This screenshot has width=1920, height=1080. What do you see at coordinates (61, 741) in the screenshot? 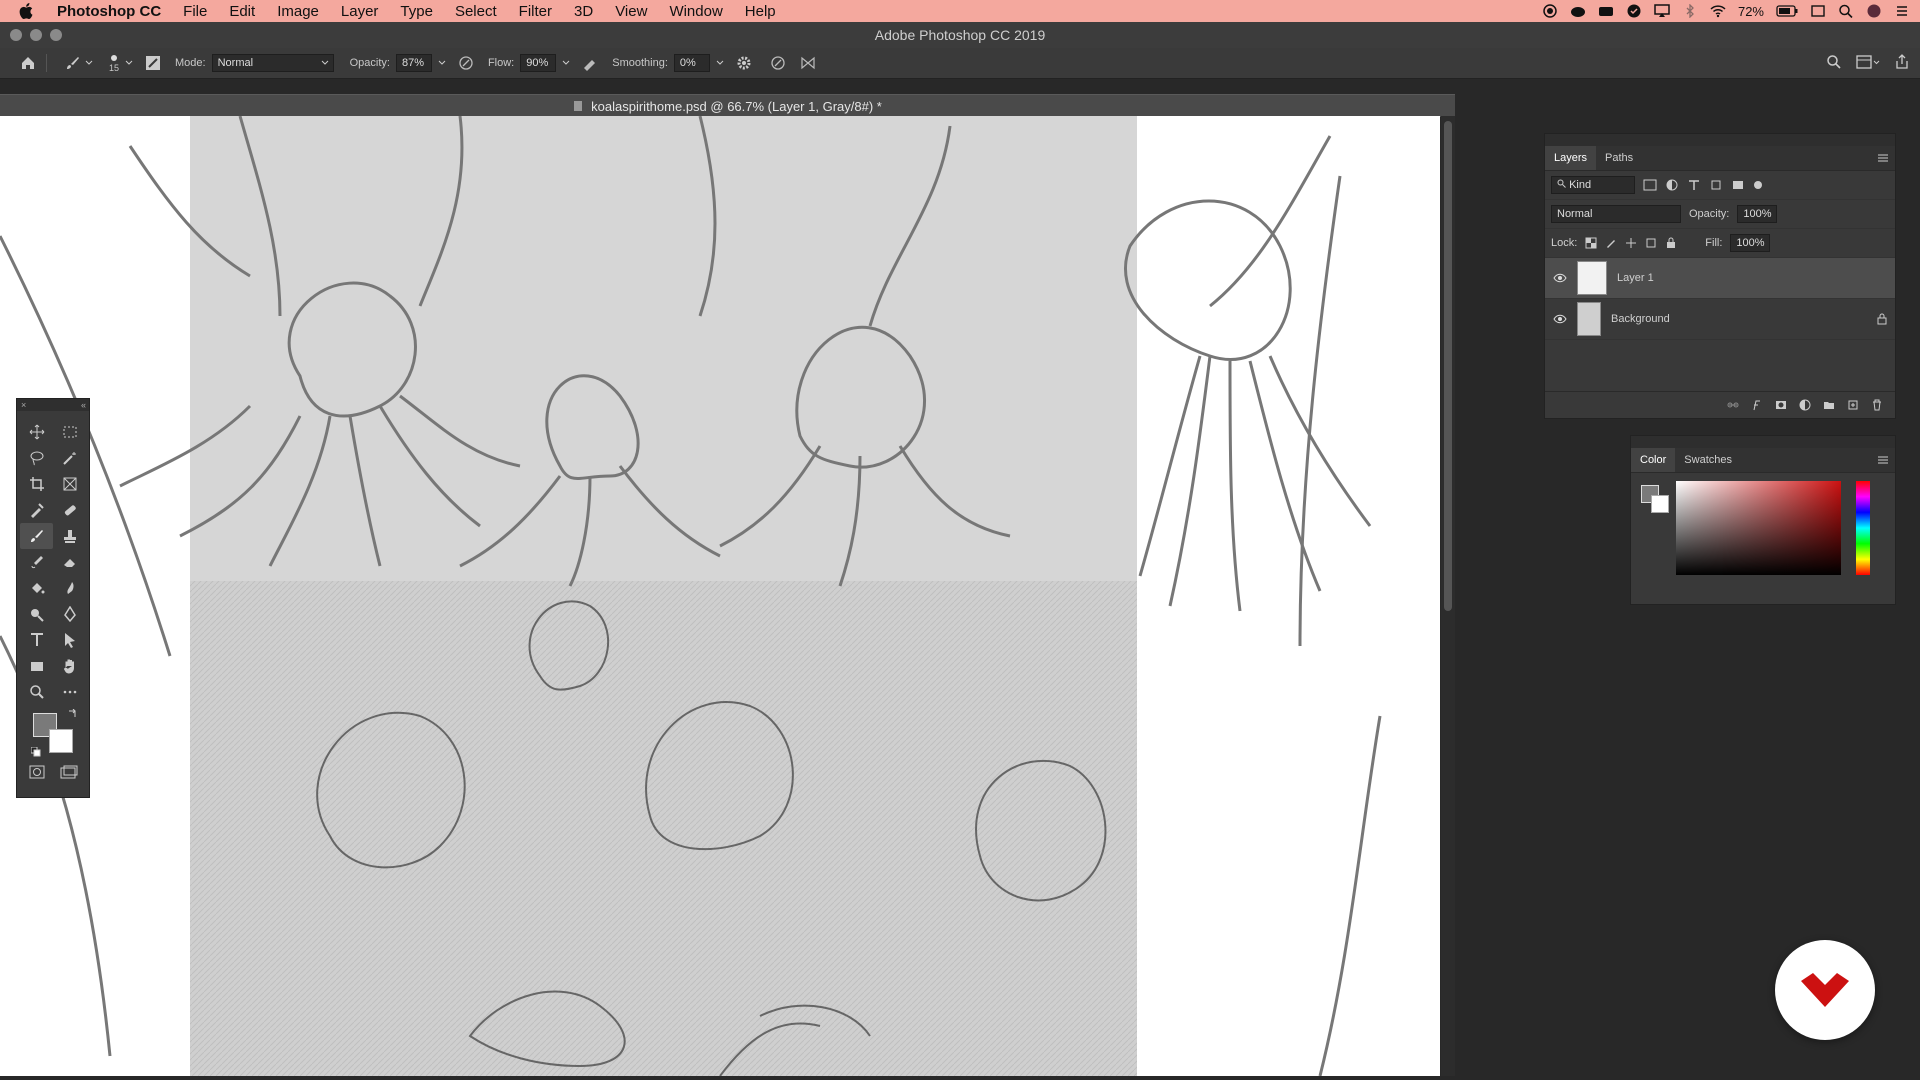
I see `background-color-swatch` at bounding box center [61, 741].